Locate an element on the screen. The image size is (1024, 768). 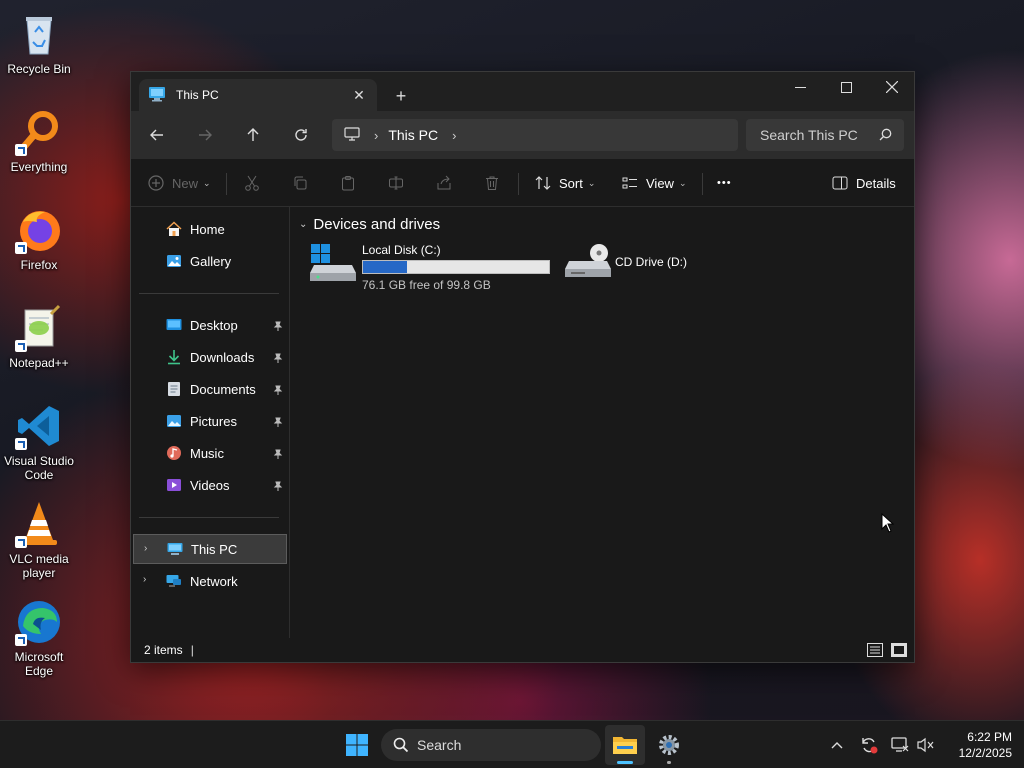
tray-update-icon-button is located at coordinates (869, 745).